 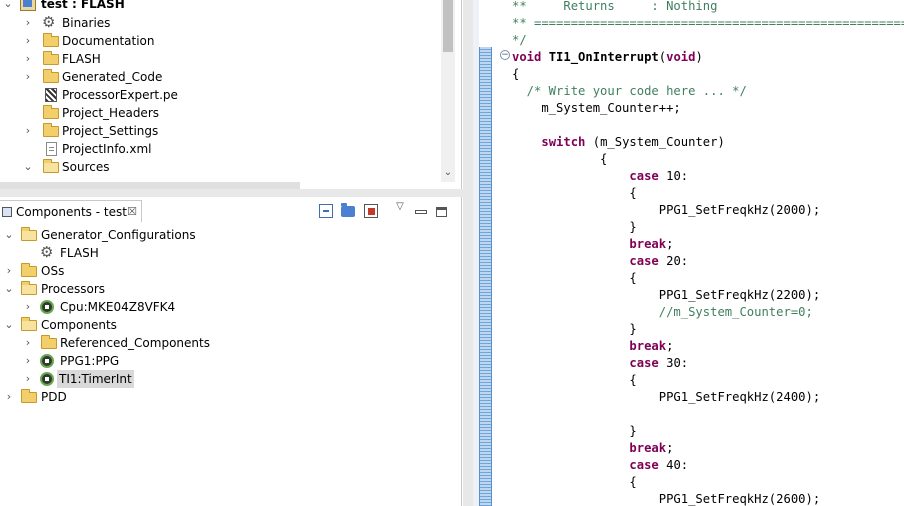 I want to click on tree-item-generator-configurations: ⌄ Generator_Configurations, so click(x=150, y=235).